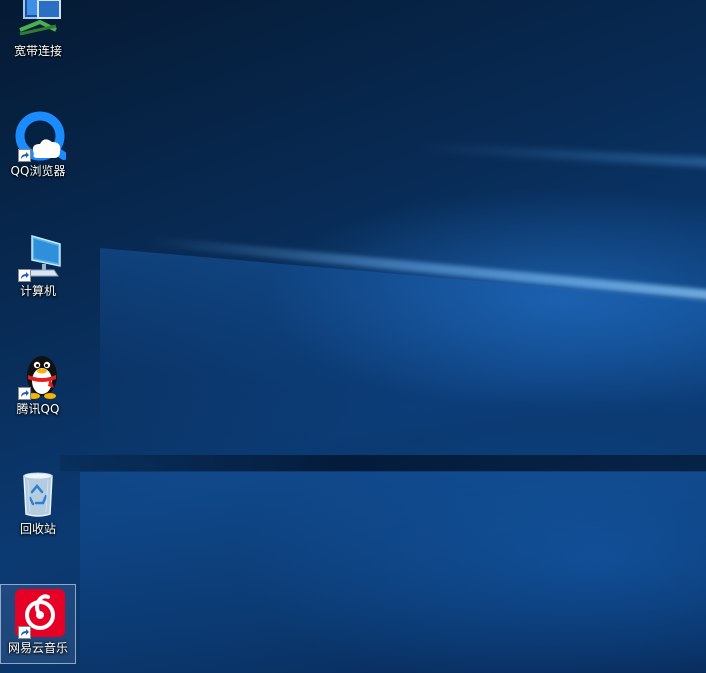 The image size is (706, 673). Describe the element at coordinates (383, 463) in the screenshot. I see `wallpaper-shadow-band` at that location.